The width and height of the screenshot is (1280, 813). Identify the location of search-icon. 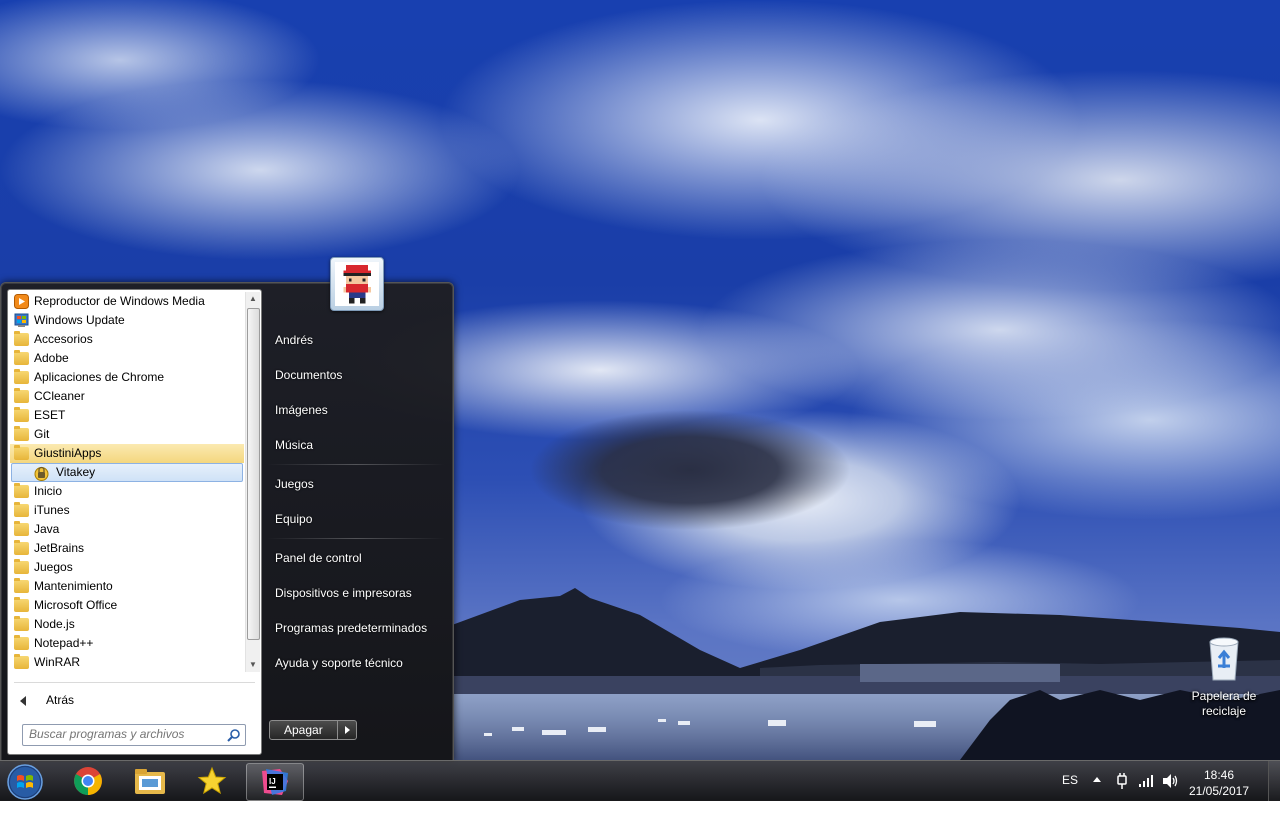
(233, 735).